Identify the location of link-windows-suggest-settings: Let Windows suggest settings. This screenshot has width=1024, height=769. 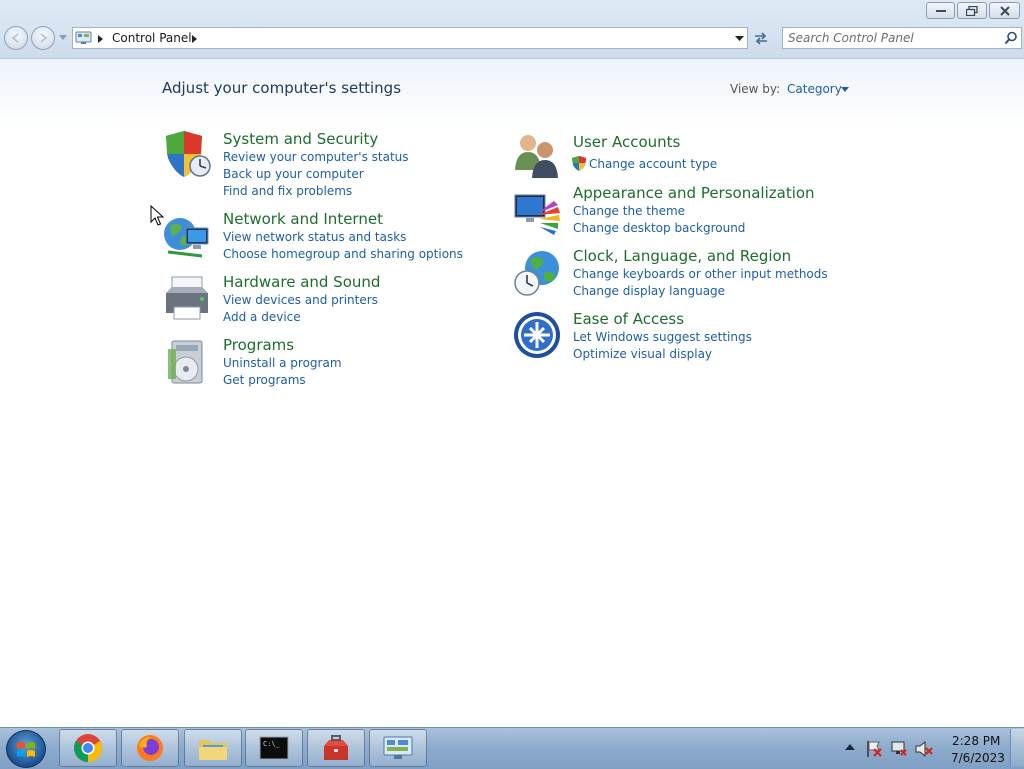
(662, 337).